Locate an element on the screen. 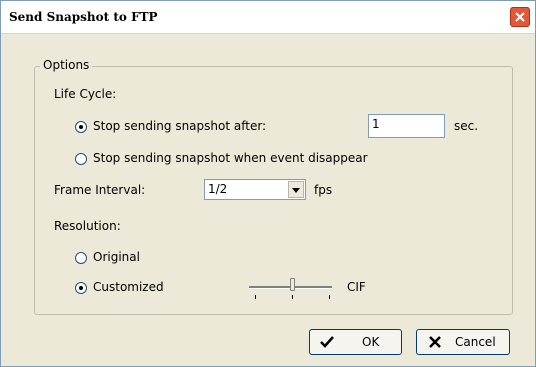  fps-unit-label: fps is located at coordinates (323, 190).